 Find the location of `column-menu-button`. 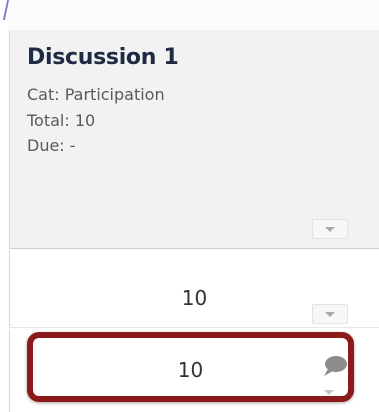

column-menu-button is located at coordinates (330, 229).